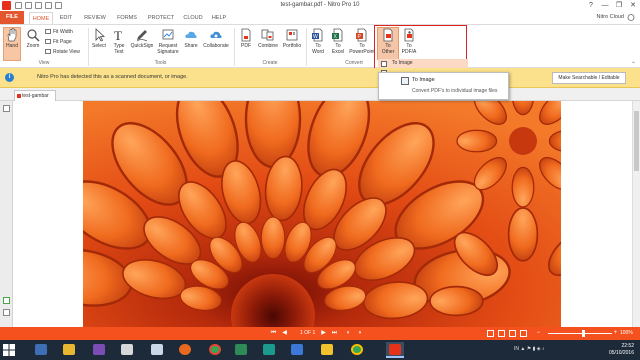 The image size is (640, 360). What do you see at coordinates (99, 350) in the screenshot?
I see `taskbar-visual-studio` at bounding box center [99, 350].